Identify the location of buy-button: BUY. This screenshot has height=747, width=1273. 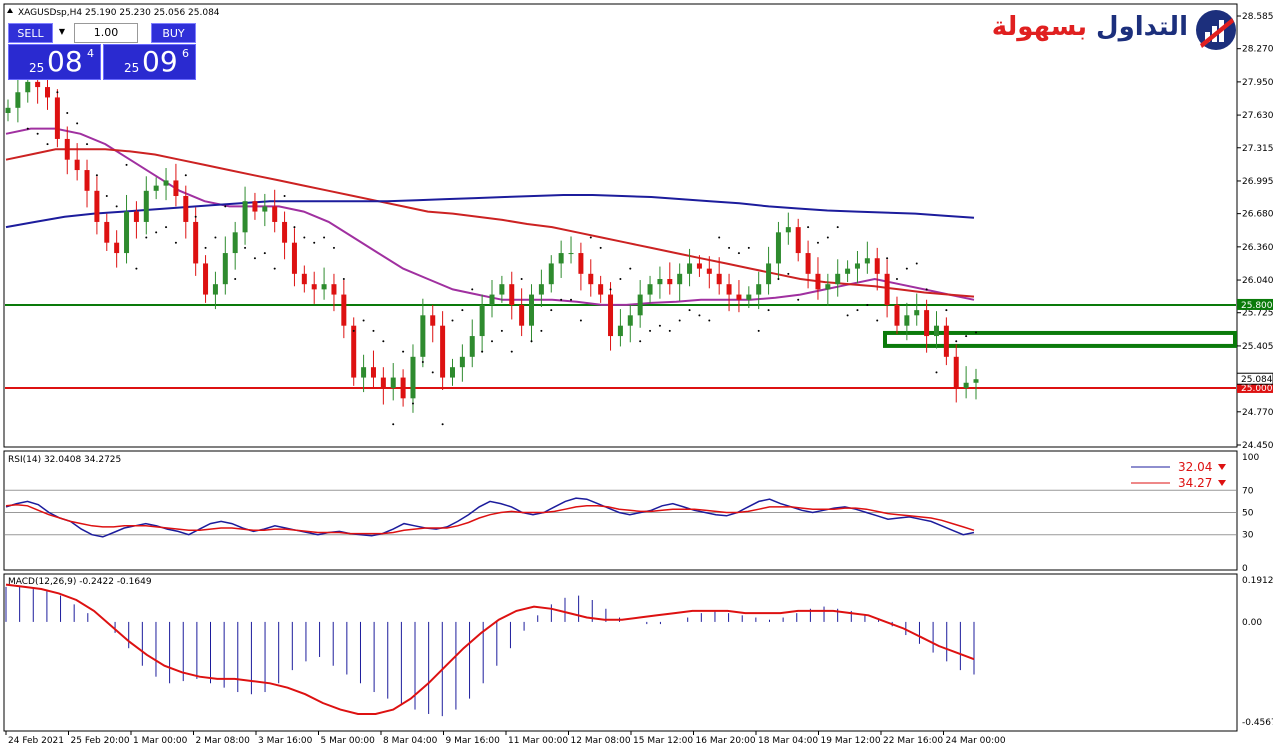
(173, 33).